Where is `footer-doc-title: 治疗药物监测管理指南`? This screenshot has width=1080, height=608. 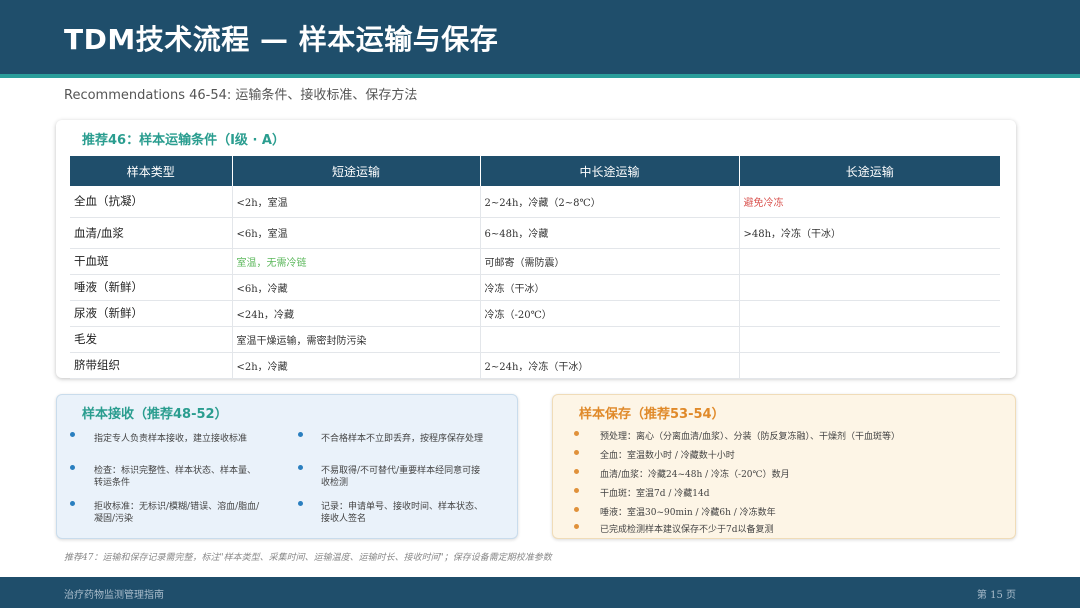
footer-doc-title: 治疗药物监测管理指南 is located at coordinates (114, 595).